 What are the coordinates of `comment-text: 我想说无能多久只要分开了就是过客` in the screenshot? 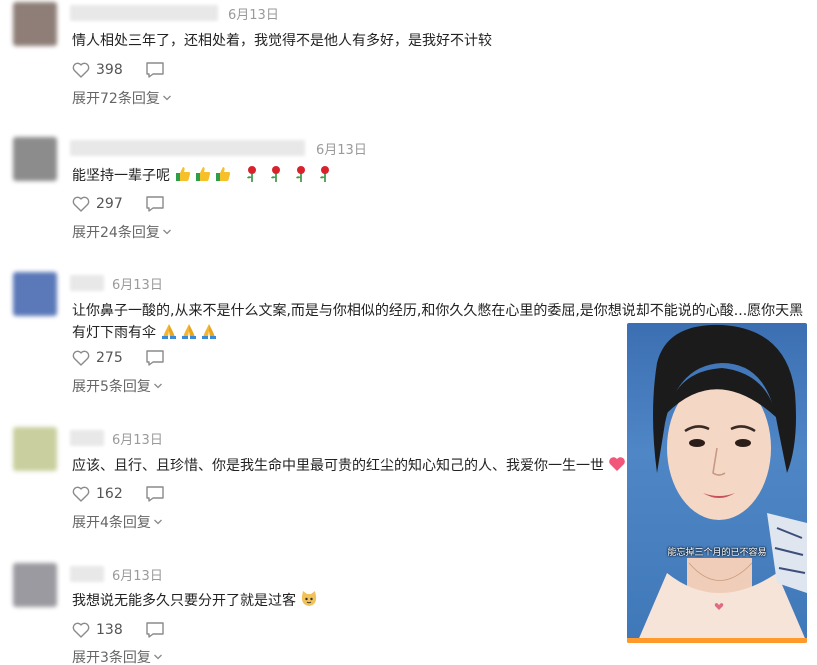 It's located at (184, 601).